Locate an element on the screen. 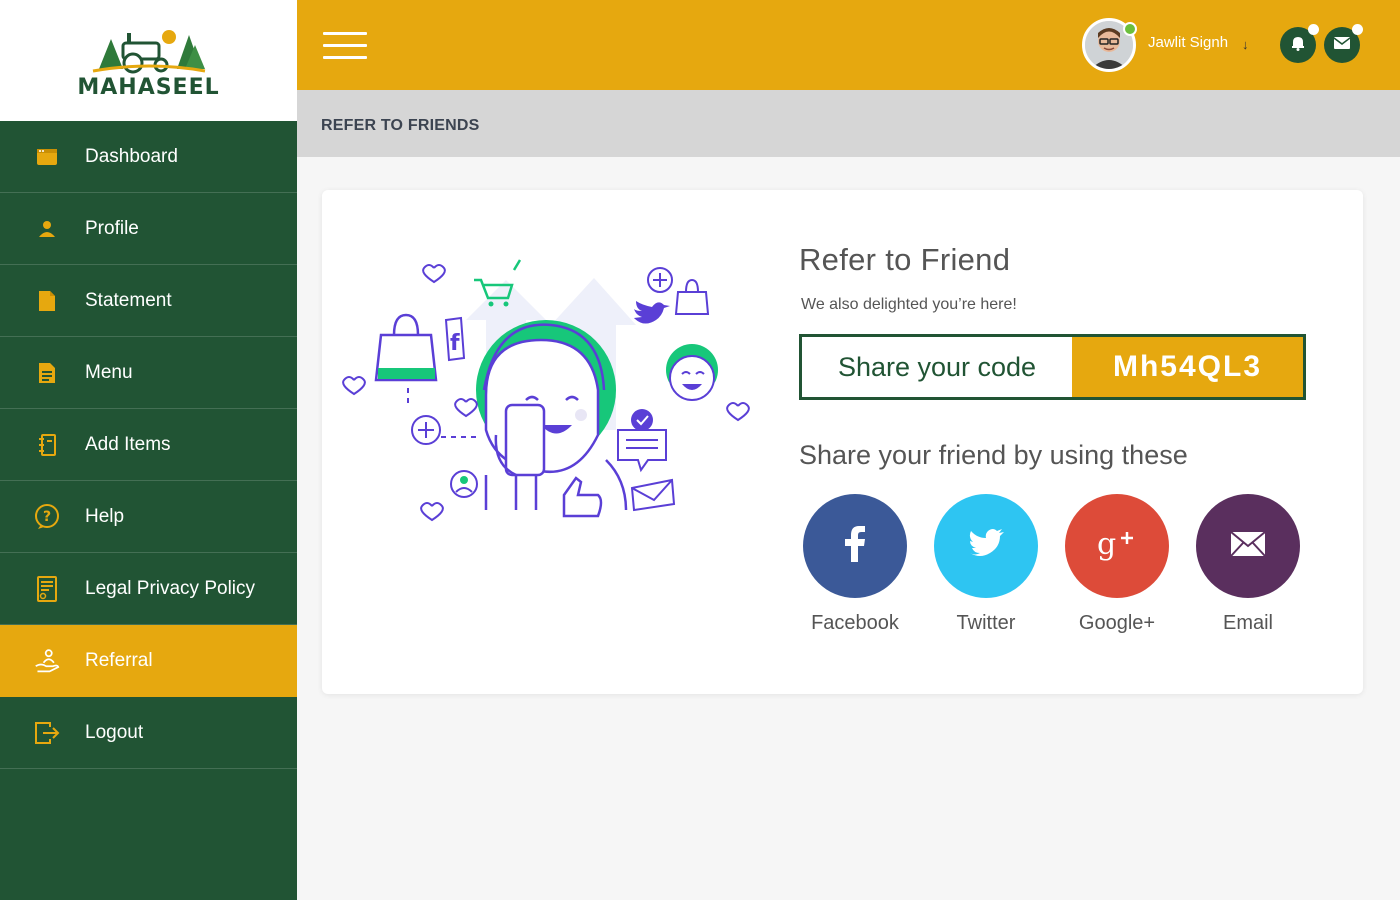  mail-icon is located at coordinates (1342, 45).